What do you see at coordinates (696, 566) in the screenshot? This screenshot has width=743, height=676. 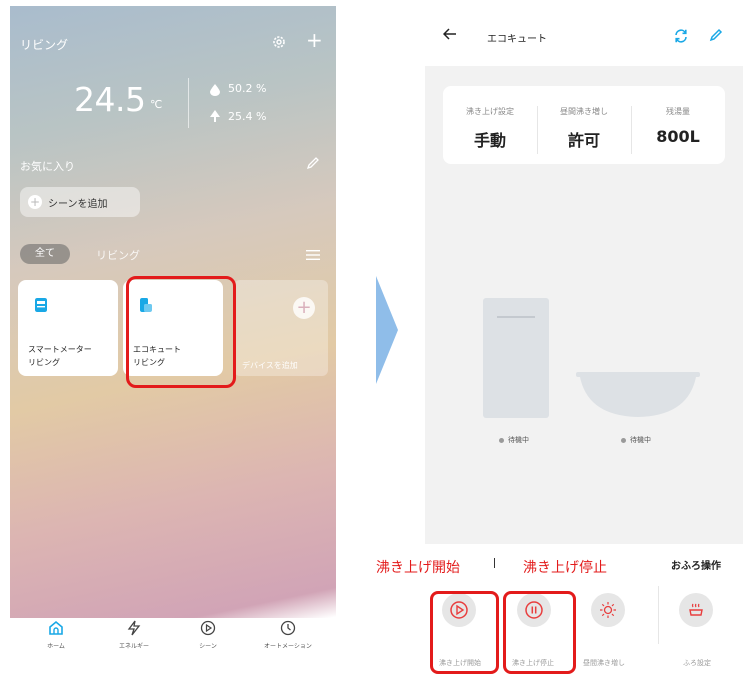 I see `bath-ops-title: おふろ操作` at bounding box center [696, 566].